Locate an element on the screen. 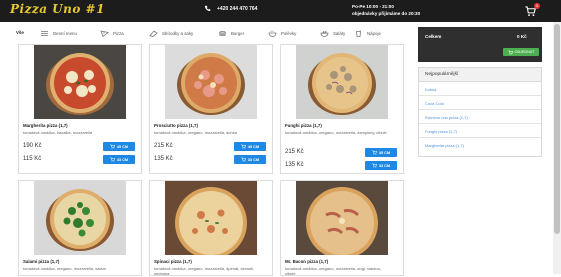 Image resolution: width=561 pixels, height=277 pixels. popular-item: Coca Cola is located at coordinates (480, 103).